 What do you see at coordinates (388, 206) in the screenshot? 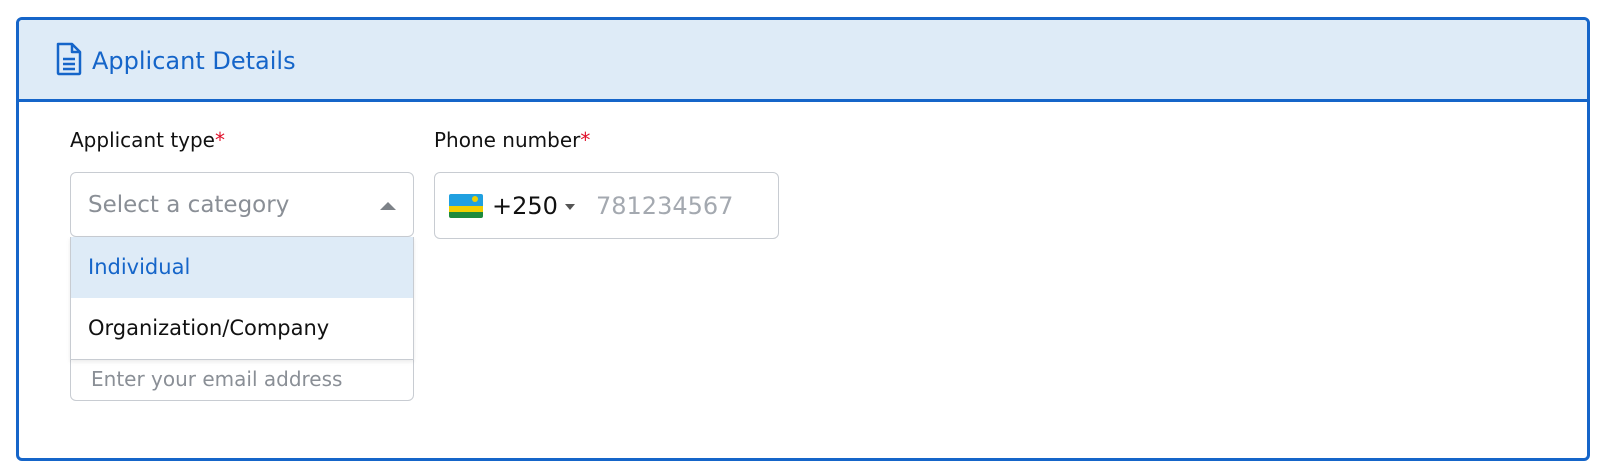
I see `caret-up-icon` at bounding box center [388, 206].